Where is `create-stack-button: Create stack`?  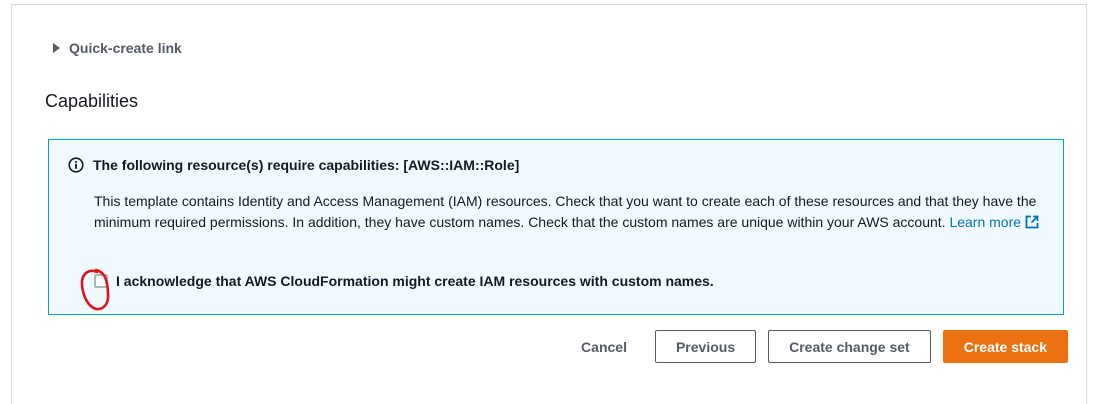
create-stack-button: Create stack is located at coordinates (1005, 346).